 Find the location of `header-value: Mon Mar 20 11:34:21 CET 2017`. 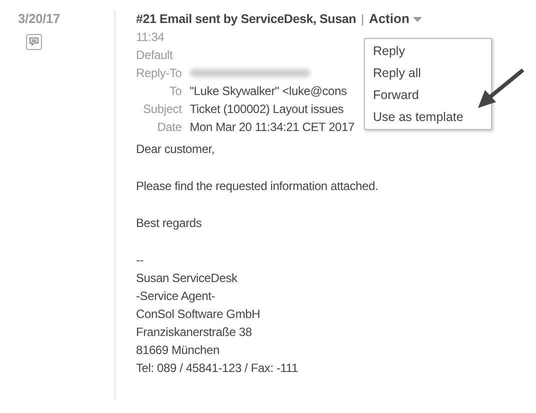

header-value: Mon Mar 20 11:34:21 CET 2017 is located at coordinates (272, 127).